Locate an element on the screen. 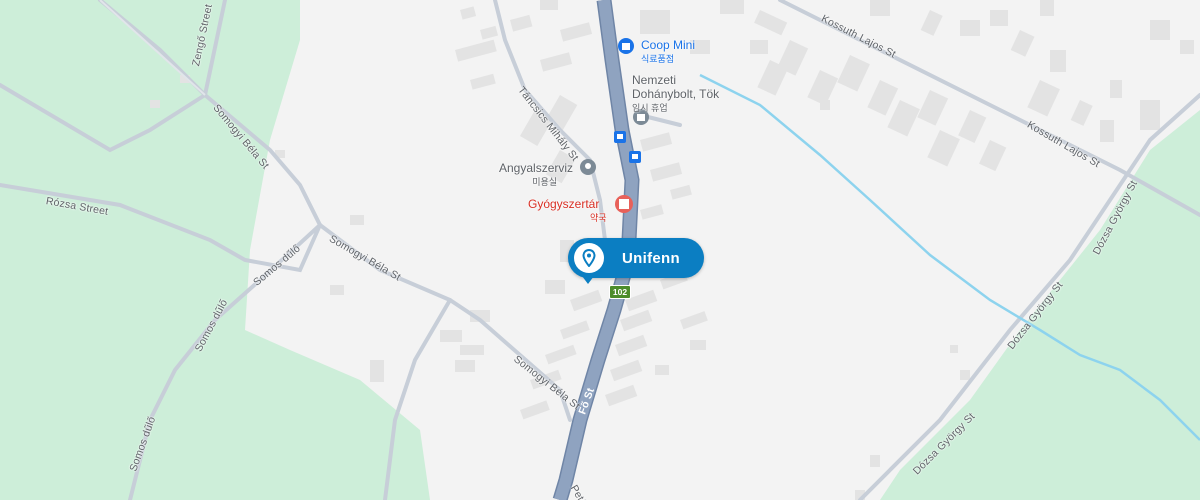 This screenshot has height=500, width=1200. poi-category: 식료품점 is located at coordinates (658, 59).